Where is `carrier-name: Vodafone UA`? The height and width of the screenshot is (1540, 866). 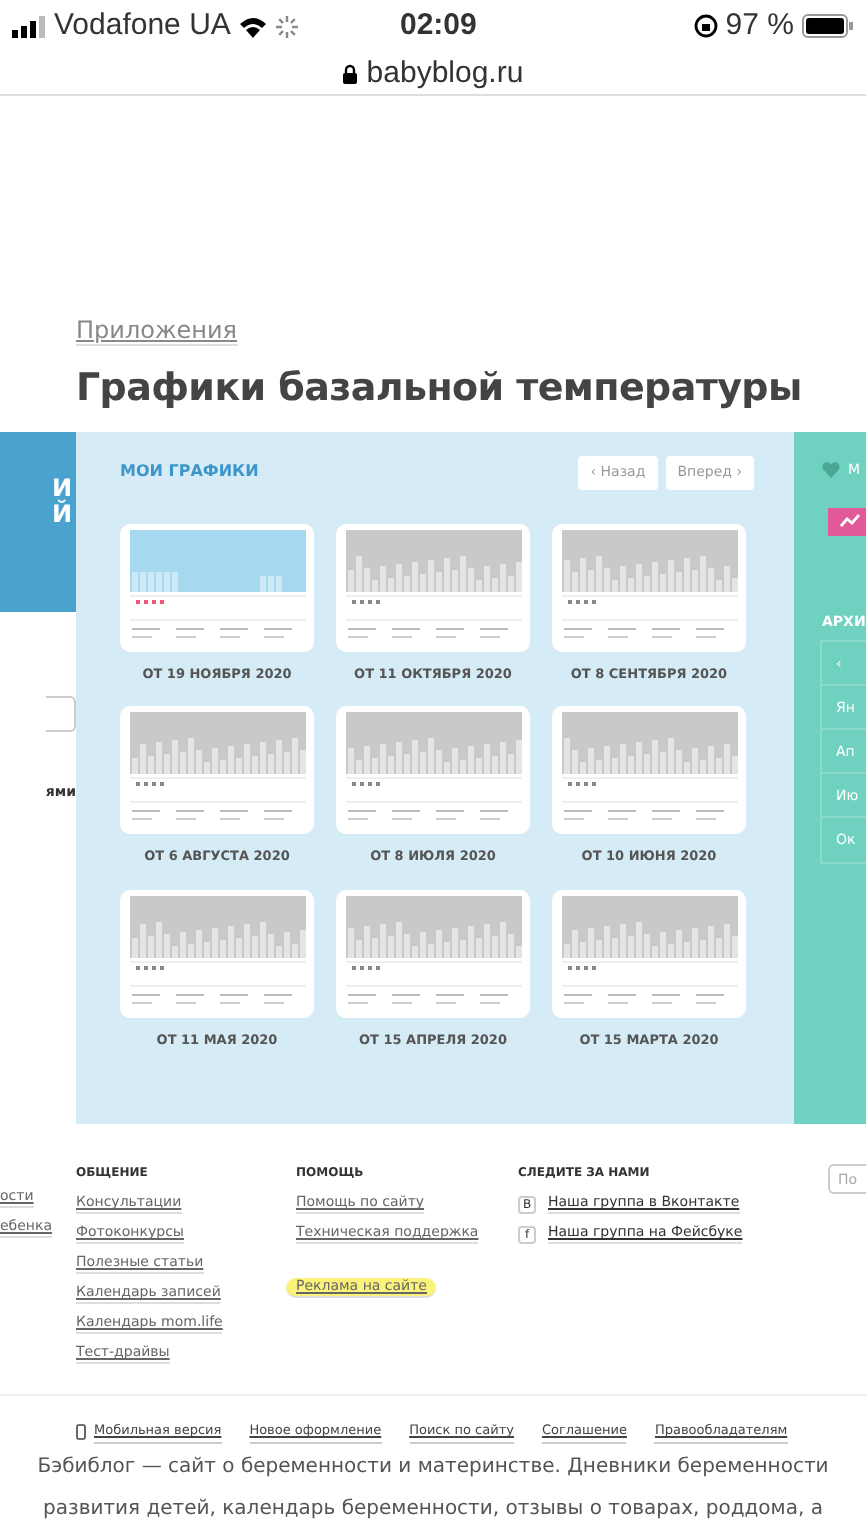 carrier-name: Vodafone UA is located at coordinates (142, 25).